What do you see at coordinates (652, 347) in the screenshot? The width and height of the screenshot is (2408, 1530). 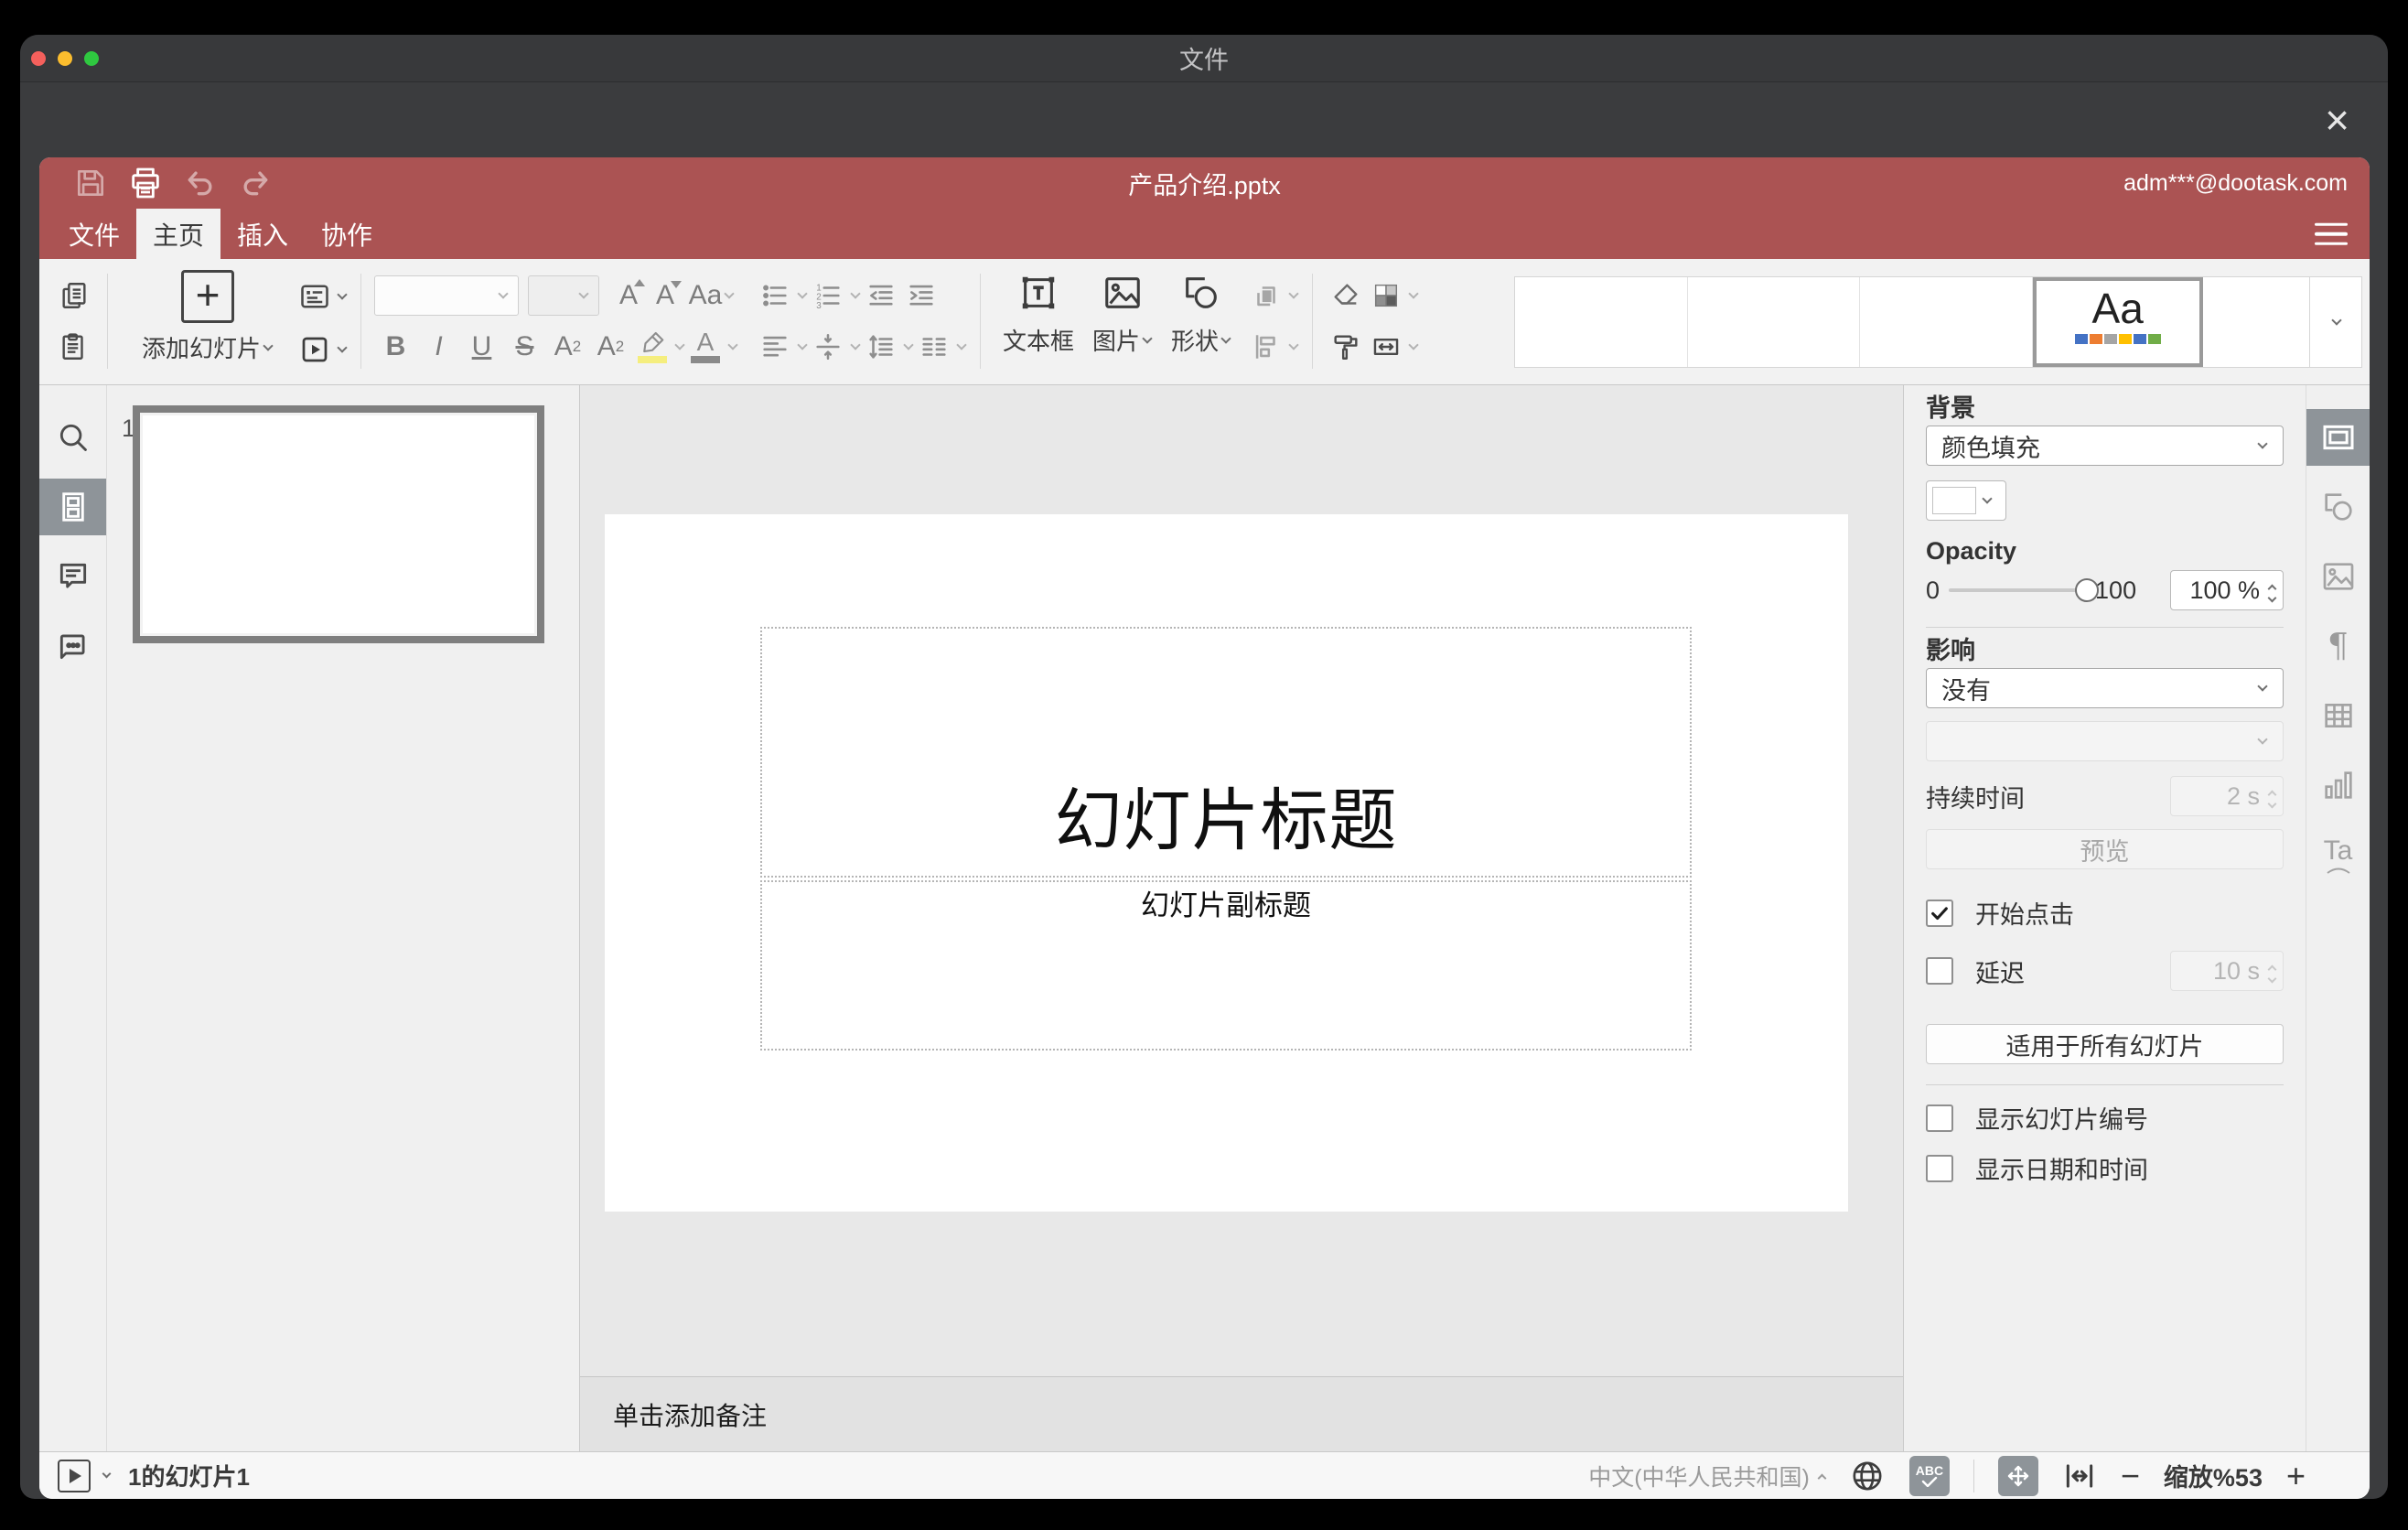 I see `highlight-color-button` at bounding box center [652, 347].